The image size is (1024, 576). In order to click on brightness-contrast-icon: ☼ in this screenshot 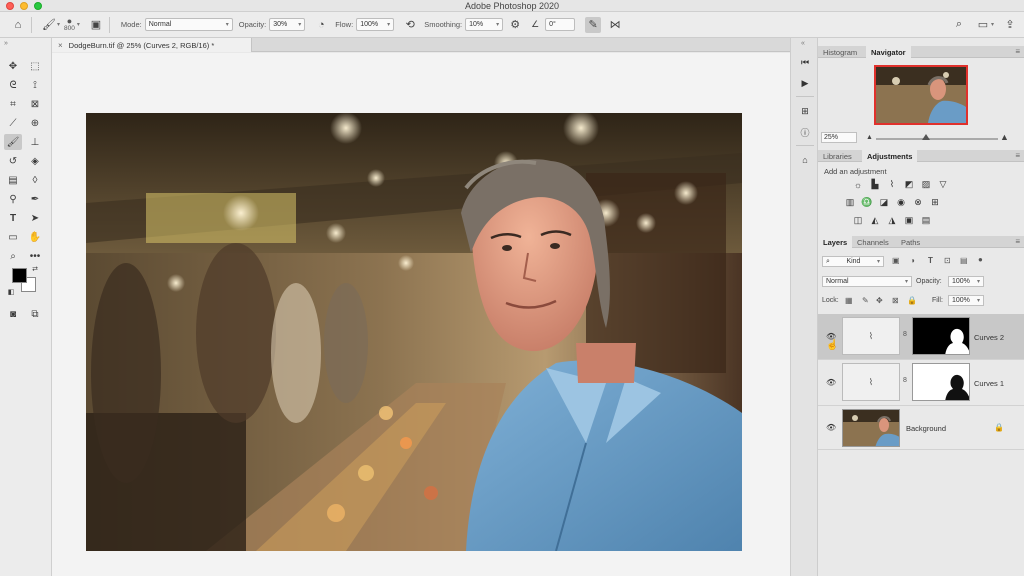, I will do `click(858, 184)`.